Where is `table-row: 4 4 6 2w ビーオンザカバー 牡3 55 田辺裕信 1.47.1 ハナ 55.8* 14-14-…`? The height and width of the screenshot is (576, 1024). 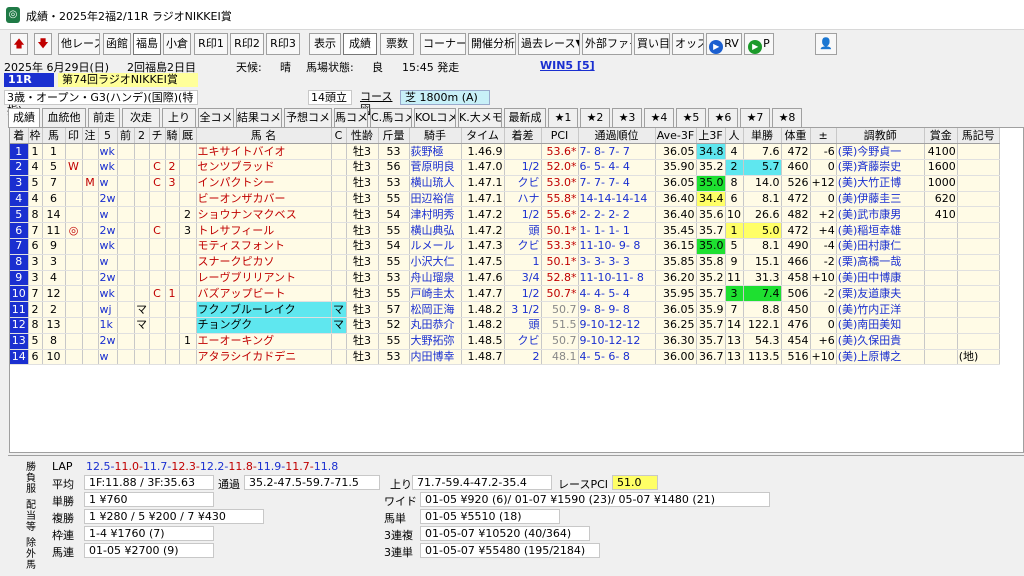
table-row: 4 4 6 2w ビーオンザカバー 牡3 55 田辺裕信 1.47.1 ハナ 55.8* 14-14-… is located at coordinates (505, 199).